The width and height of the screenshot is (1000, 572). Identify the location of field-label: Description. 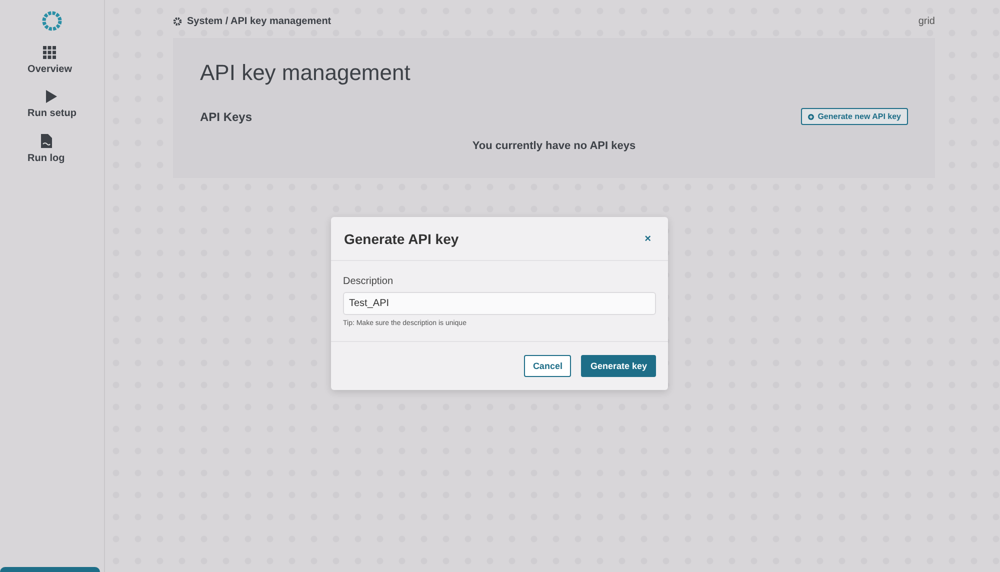
(368, 281).